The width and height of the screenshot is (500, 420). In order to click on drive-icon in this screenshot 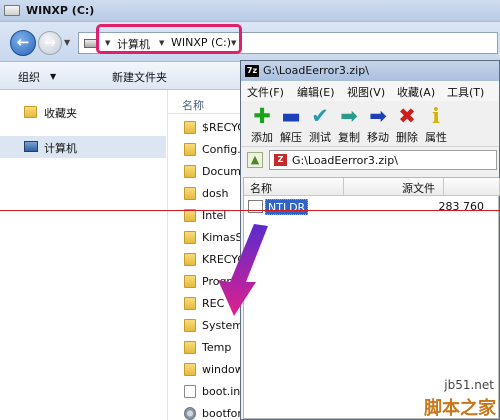, I will do `click(12, 10)`.